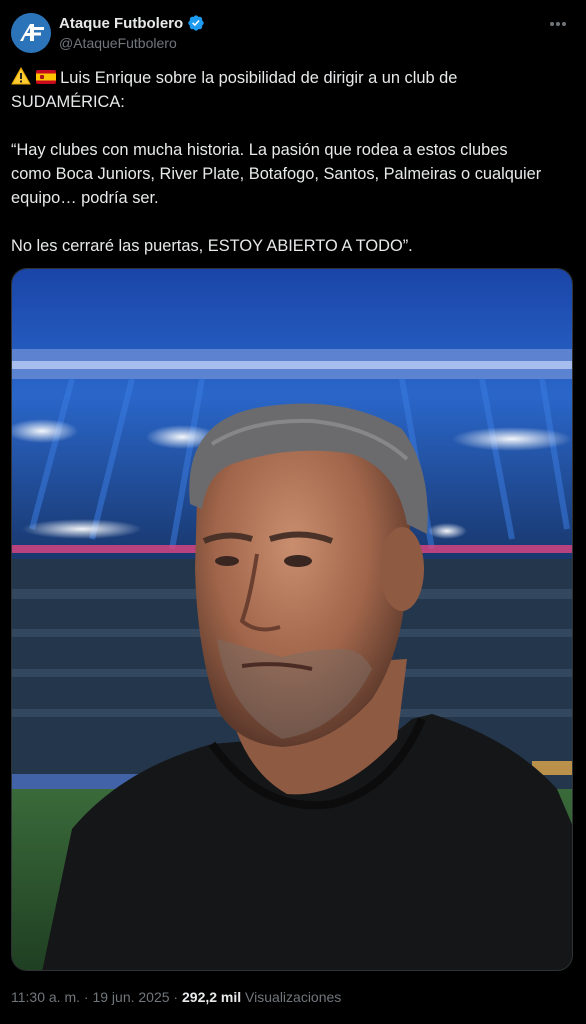 The width and height of the screenshot is (586, 1024). Describe the element at coordinates (85, 198) in the screenshot. I see `tweet-quote-line3: equipo… podría ser.` at that location.